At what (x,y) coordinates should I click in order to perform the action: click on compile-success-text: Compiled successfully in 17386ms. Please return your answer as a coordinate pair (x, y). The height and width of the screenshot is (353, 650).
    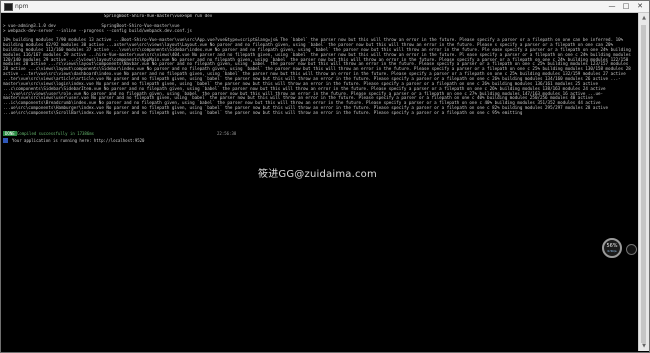
    Looking at the image, I should click on (56, 133).